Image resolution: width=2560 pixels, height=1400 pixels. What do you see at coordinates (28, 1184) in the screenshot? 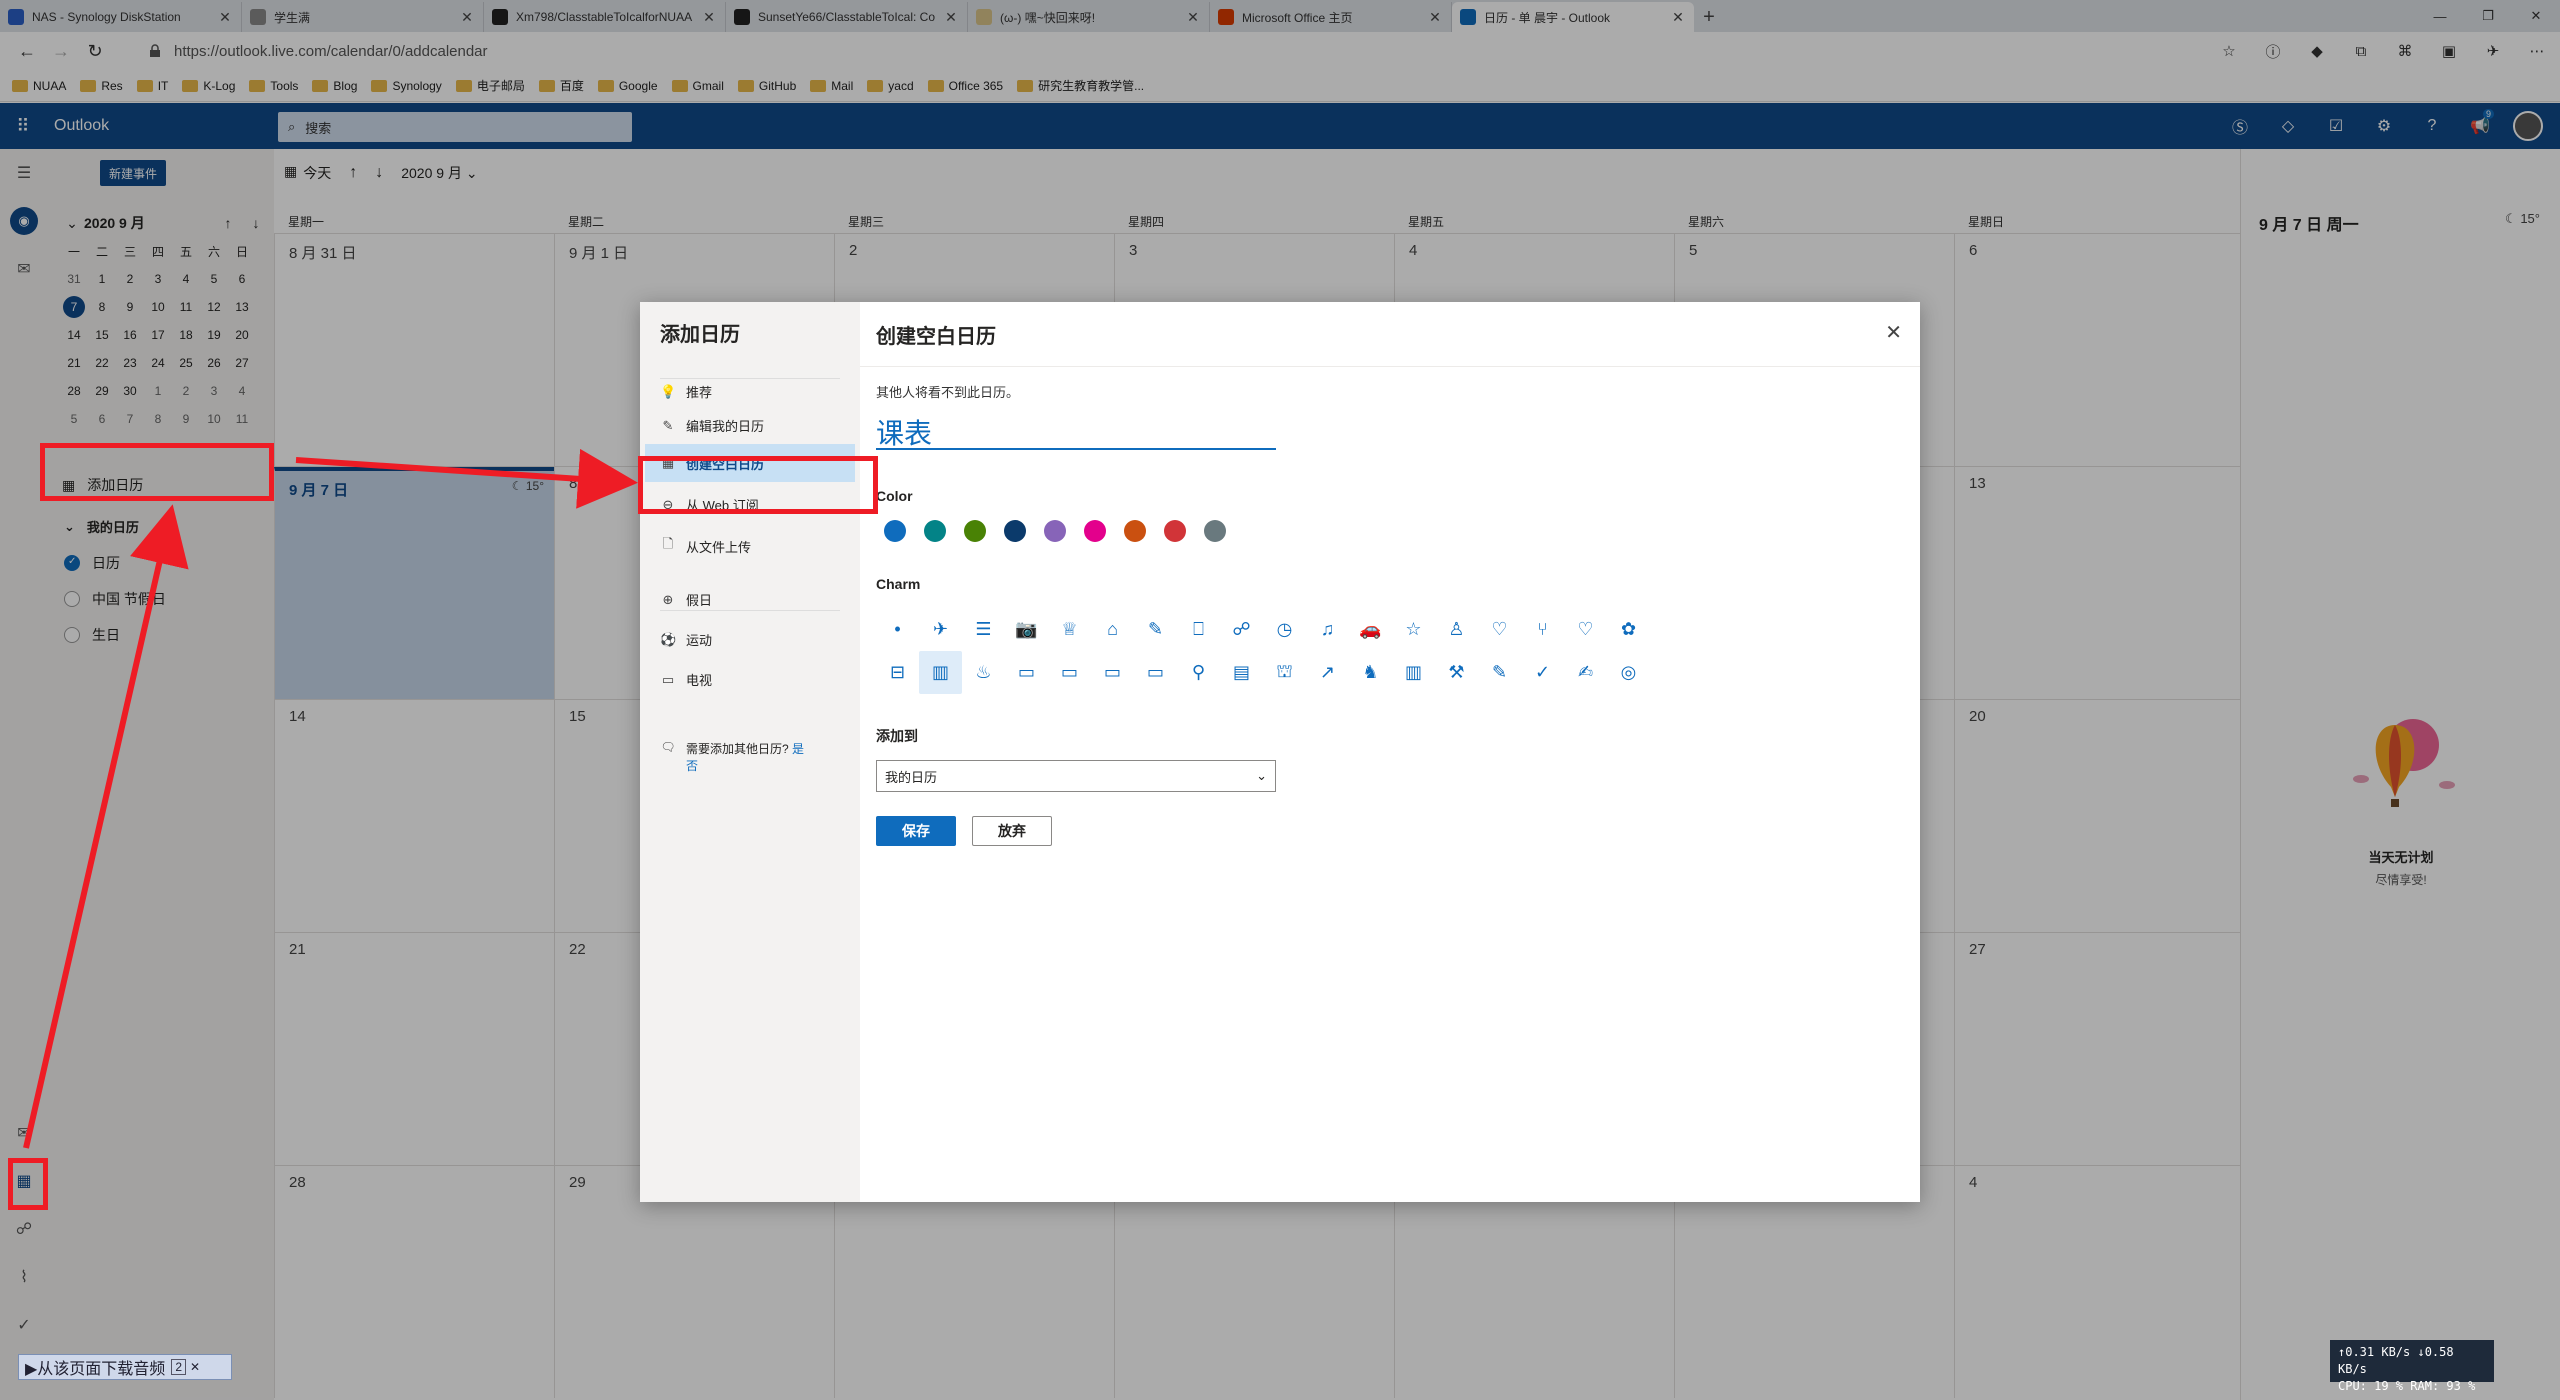
I see `highlight-calendar-rail` at bounding box center [28, 1184].